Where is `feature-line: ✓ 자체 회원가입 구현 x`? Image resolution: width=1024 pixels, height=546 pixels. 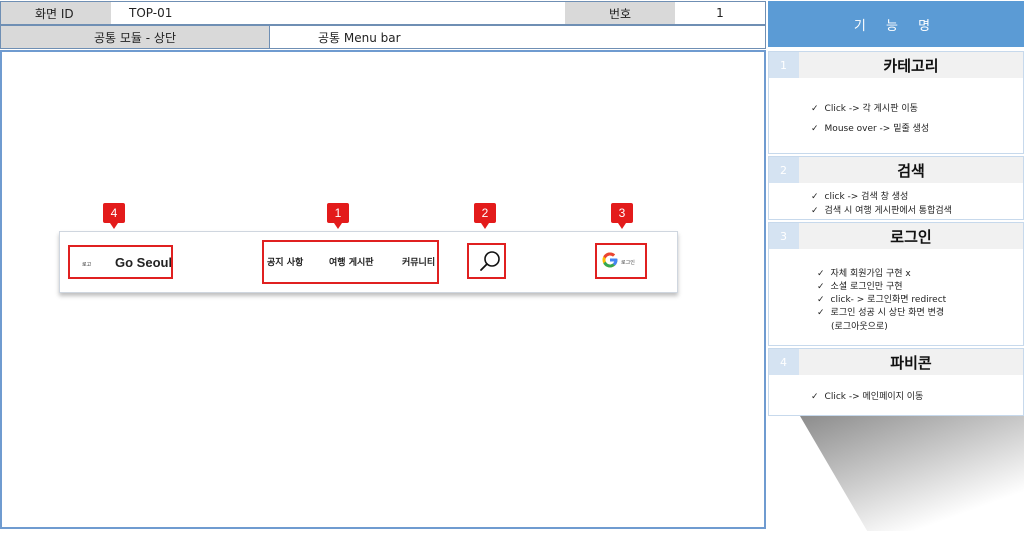 feature-line: ✓ 자체 회원가입 구현 x is located at coordinates (864, 274).